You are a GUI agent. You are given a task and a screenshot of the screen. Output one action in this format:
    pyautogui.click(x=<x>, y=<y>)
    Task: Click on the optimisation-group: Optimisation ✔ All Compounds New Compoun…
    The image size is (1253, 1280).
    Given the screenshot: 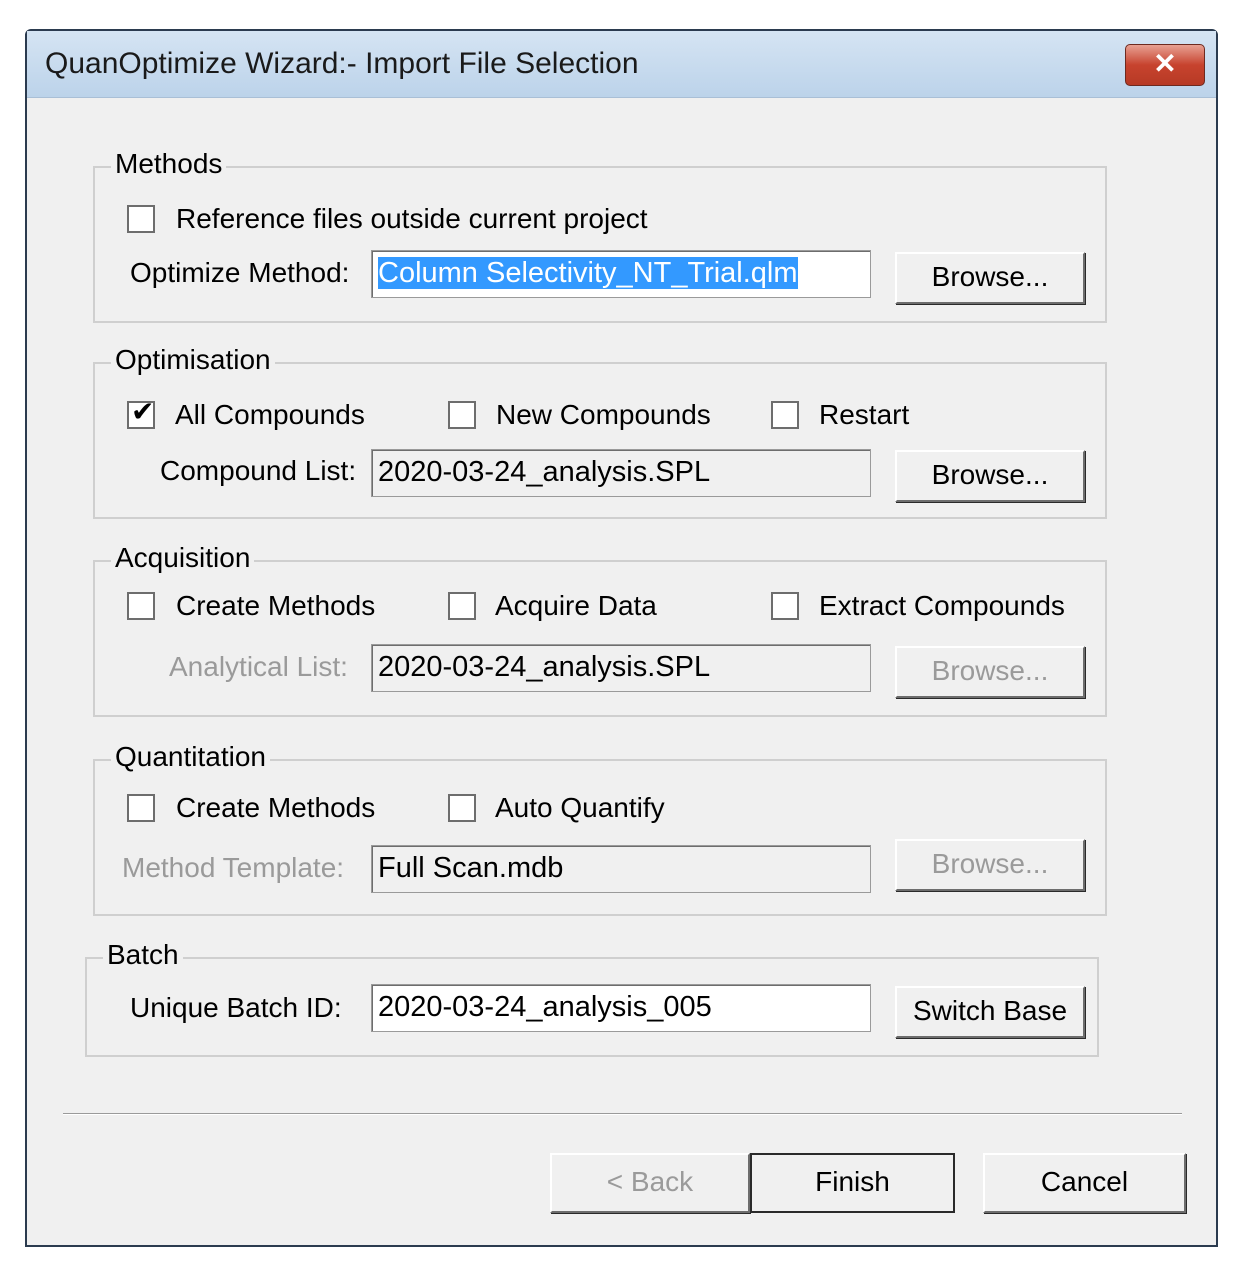 What is the action you would take?
    pyautogui.click(x=600, y=431)
    